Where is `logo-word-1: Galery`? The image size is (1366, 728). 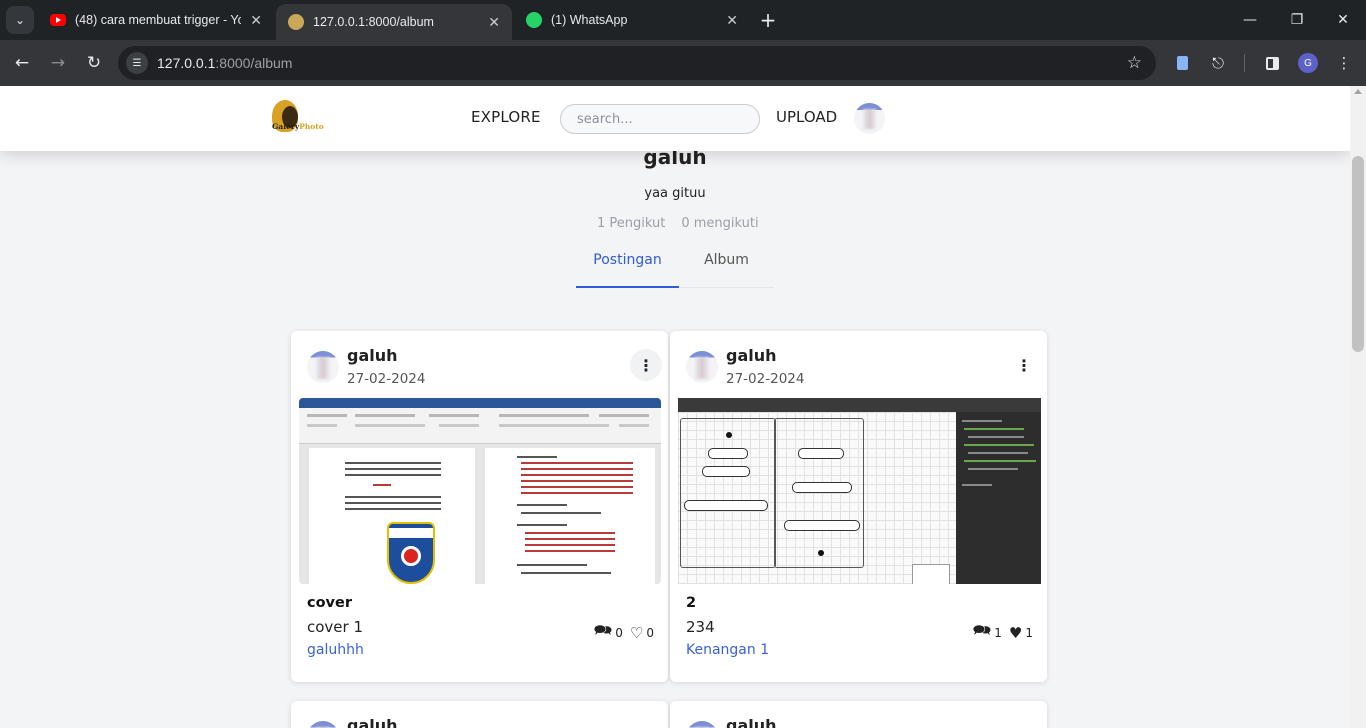
logo-word-1: Galery is located at coordinates (286, 126).